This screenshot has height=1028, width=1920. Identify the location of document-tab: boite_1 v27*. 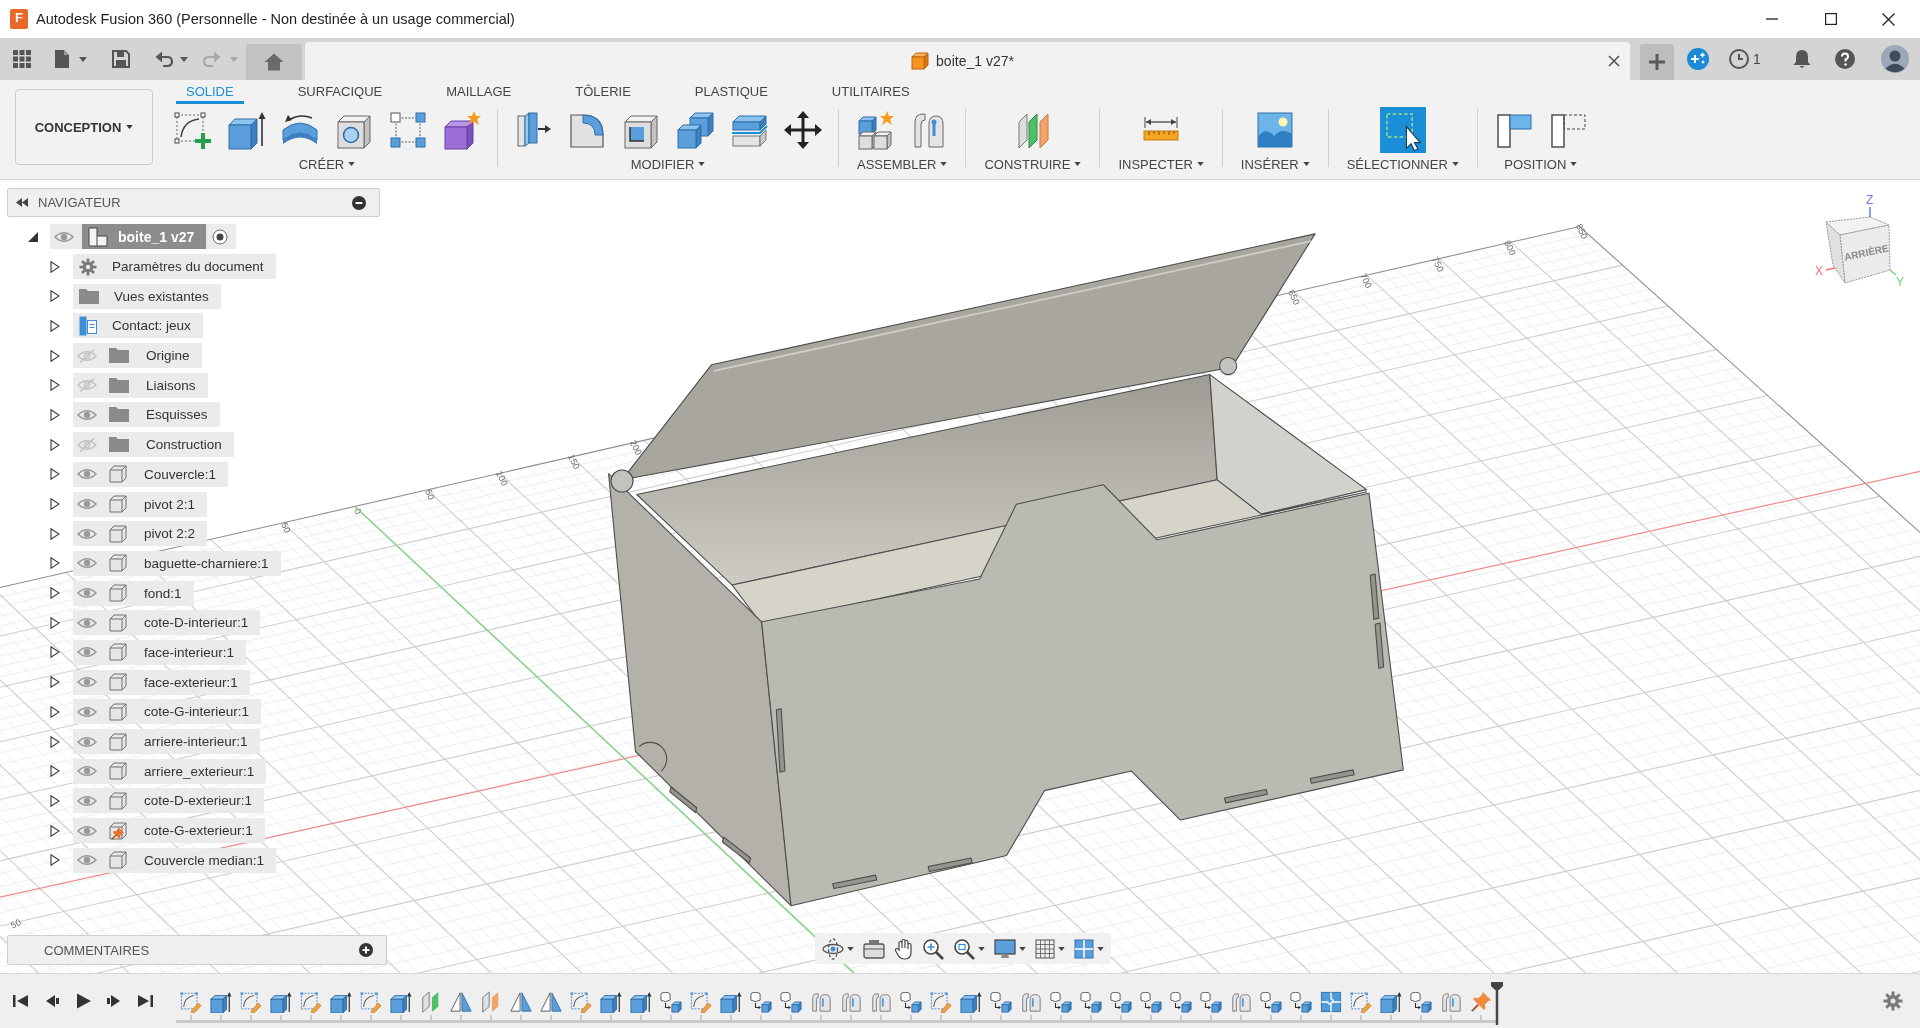
(967, 61).